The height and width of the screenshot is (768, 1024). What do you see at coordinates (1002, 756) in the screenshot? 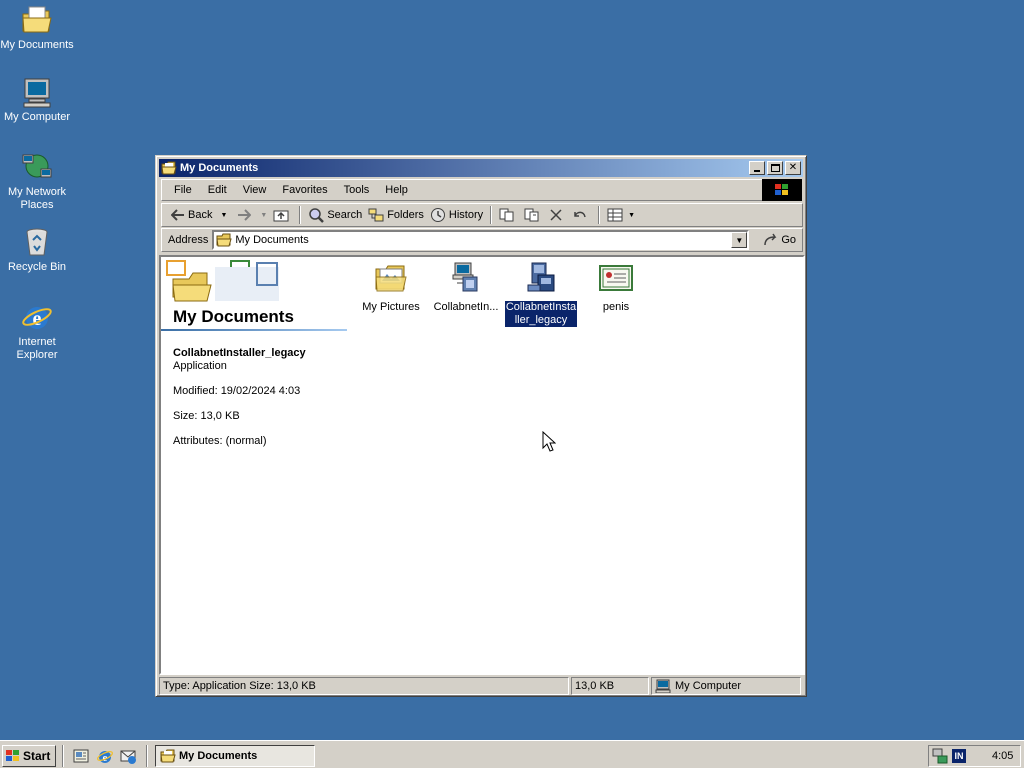
I see `clock: 4:05` at bounding box center [1002, 756].